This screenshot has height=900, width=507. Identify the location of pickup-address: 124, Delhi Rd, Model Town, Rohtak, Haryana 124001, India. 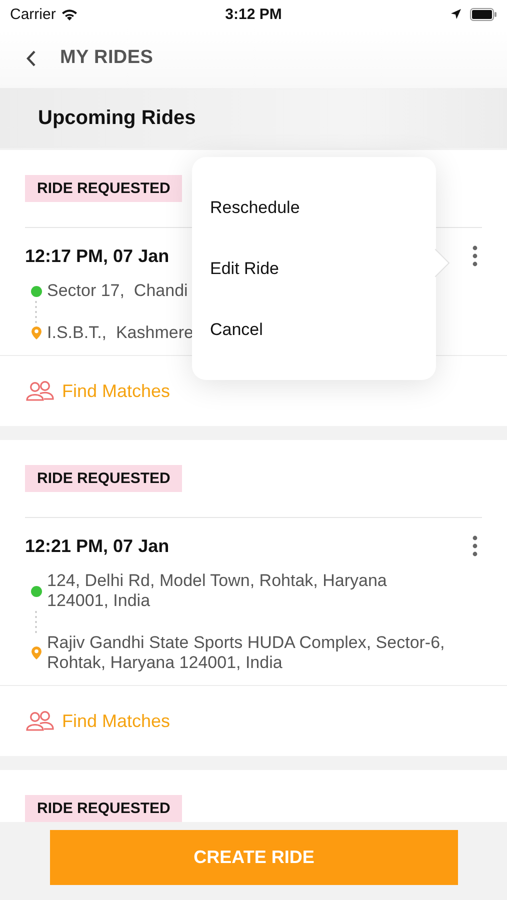
(217, 591).